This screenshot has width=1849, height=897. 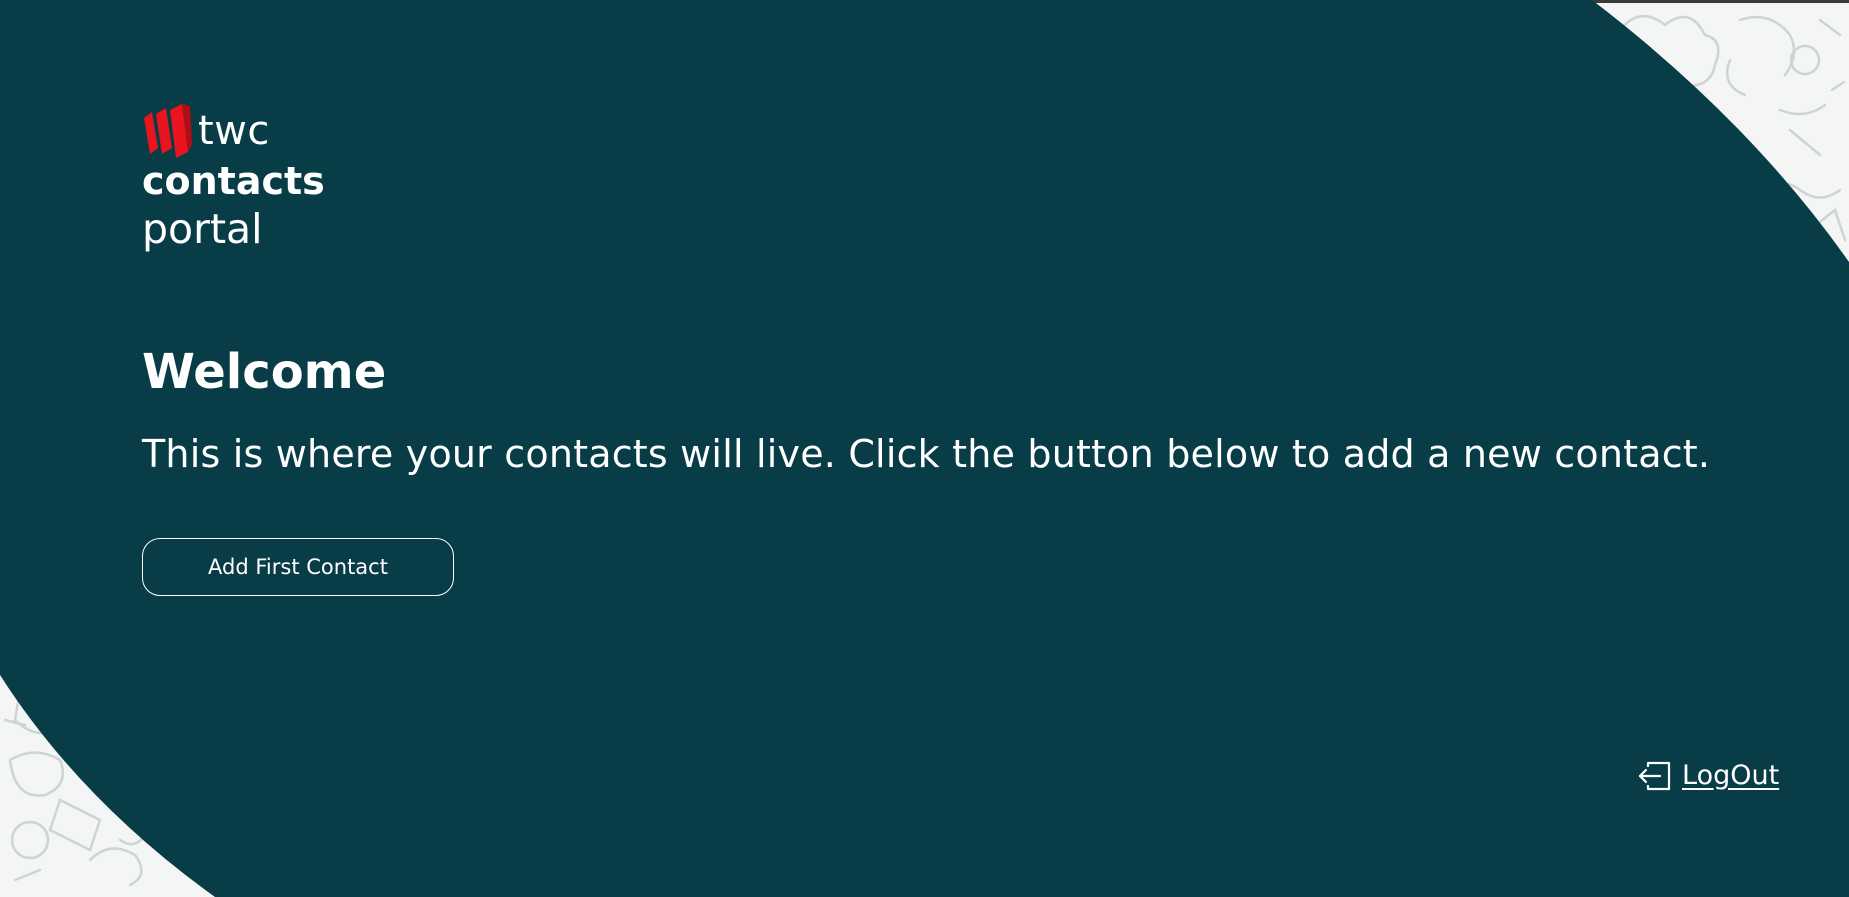 What do you see at coordinates (264, 372) in the screenshot?
I see `welcome-heading: Welcome` at bounding box center [264, 372].